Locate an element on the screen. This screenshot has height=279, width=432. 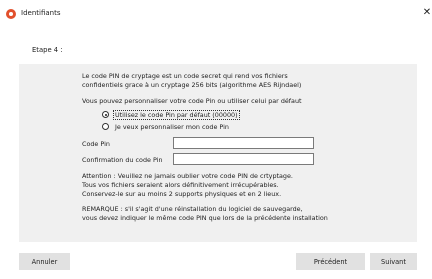
previous-button: Précédent is located at coordinates (330, 261).